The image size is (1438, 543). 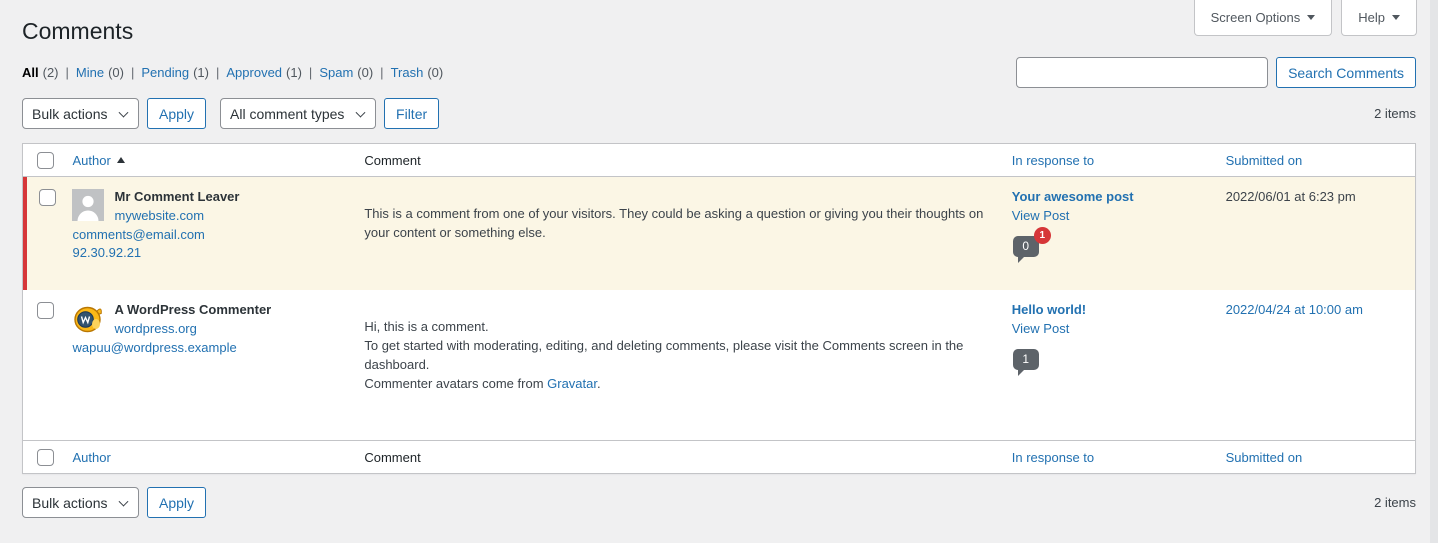 I want to click on screen-meta-bar: Screen Options Help, so click(x=1305, y=18).